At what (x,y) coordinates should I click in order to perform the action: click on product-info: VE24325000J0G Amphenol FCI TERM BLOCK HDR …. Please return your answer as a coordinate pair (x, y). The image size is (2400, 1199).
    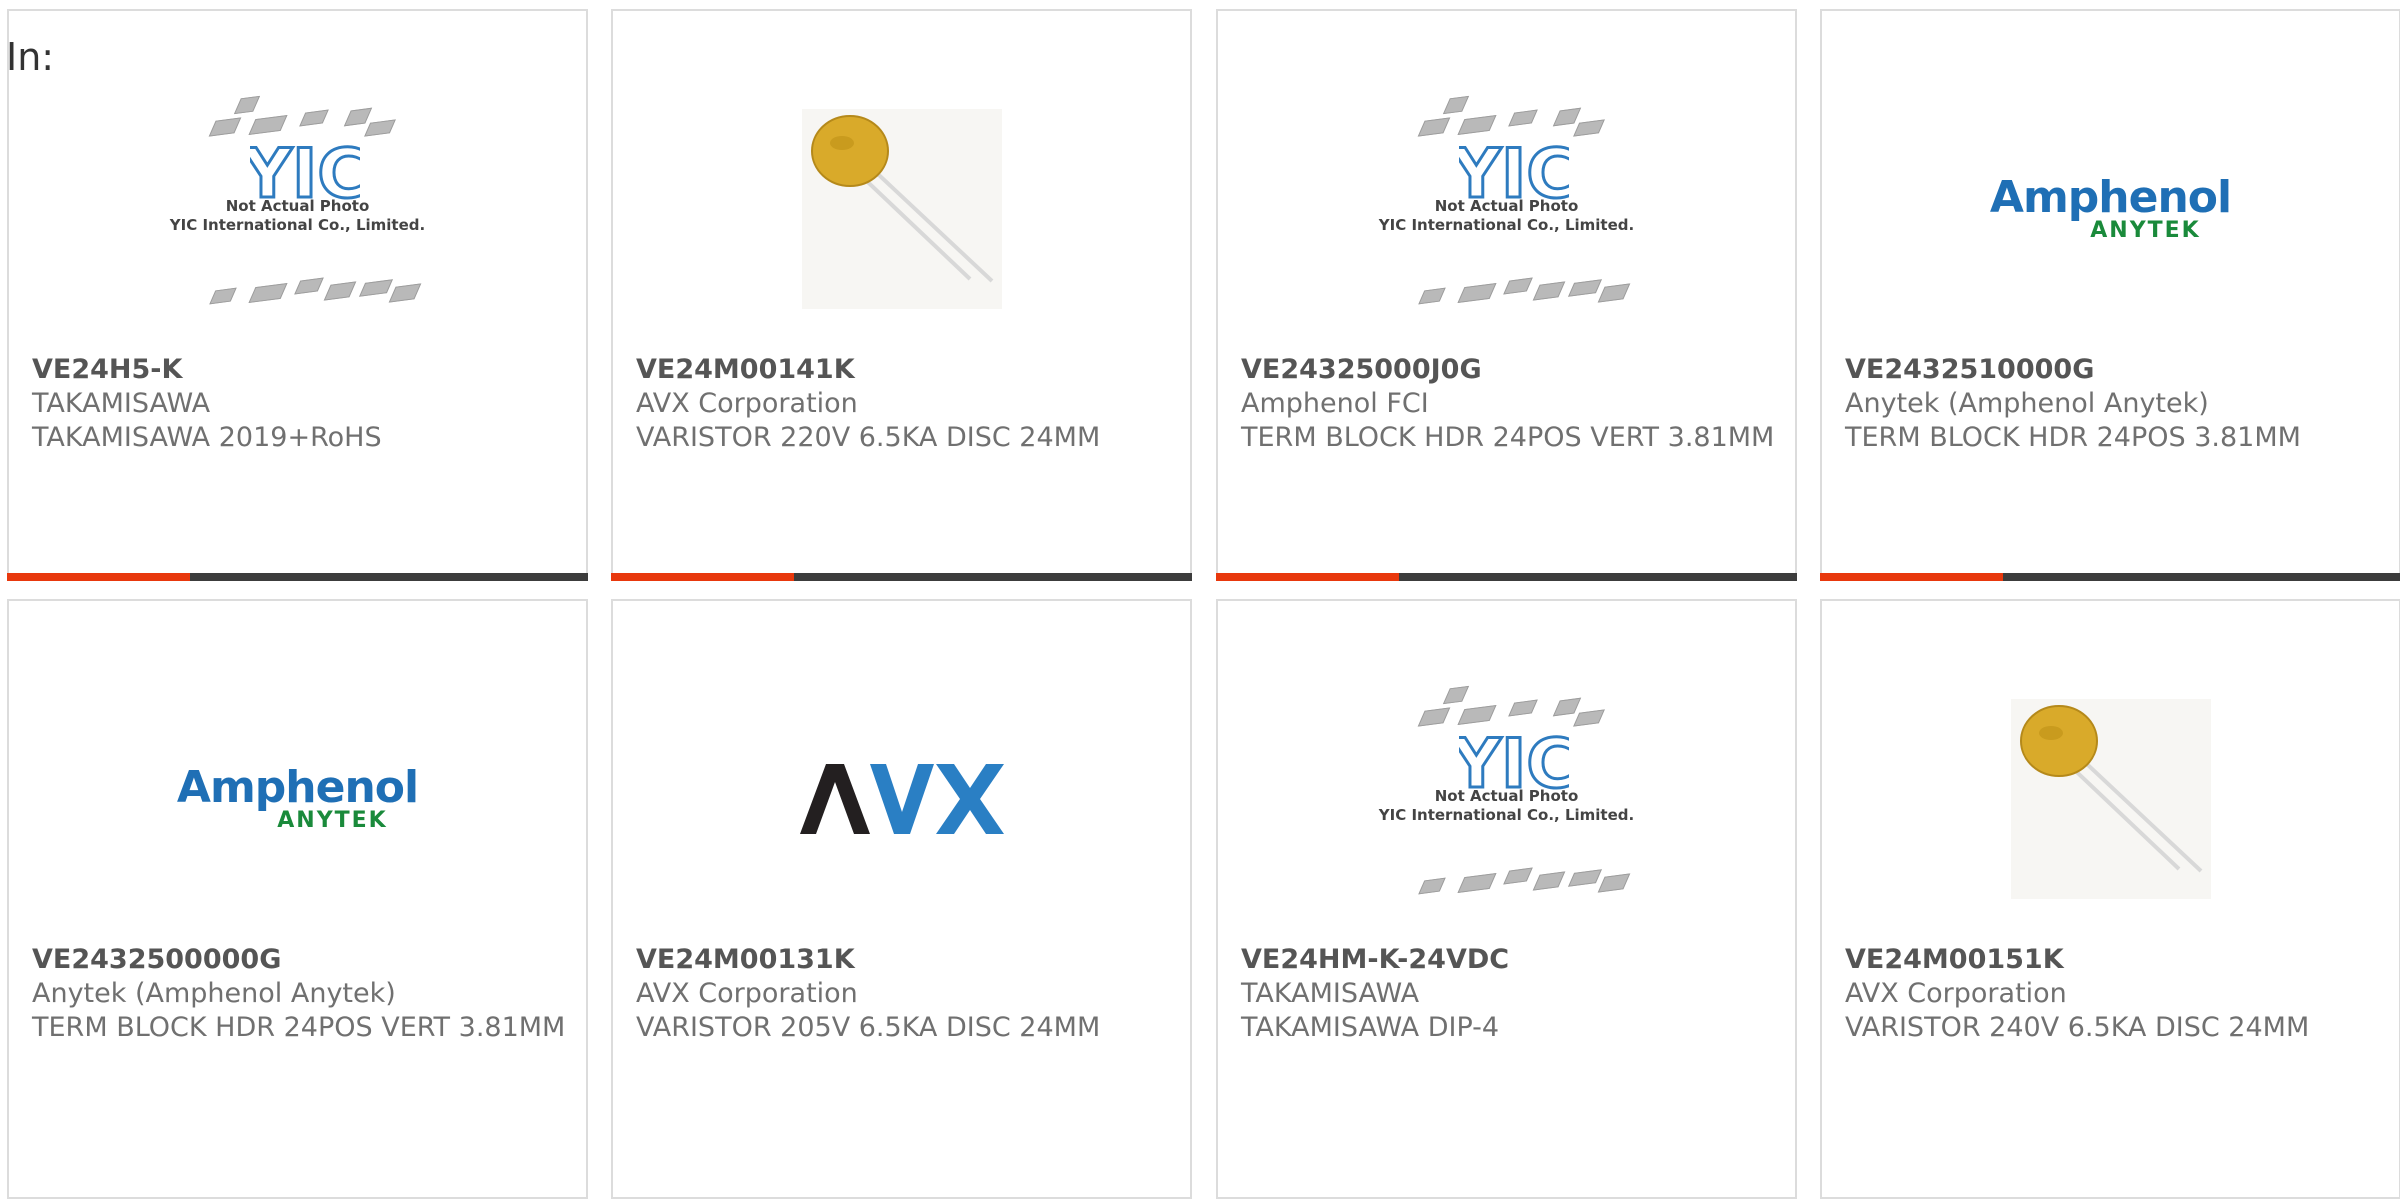
    Looking at the image, I should click on (1508, 404).